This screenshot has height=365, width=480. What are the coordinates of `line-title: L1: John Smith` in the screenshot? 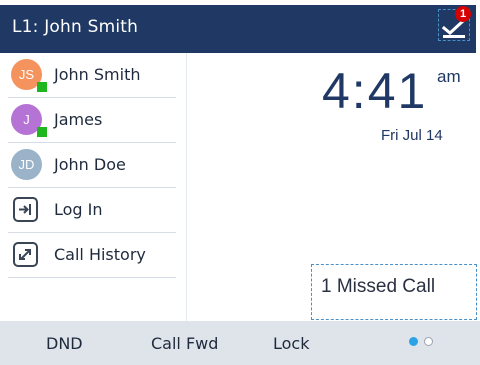 It's located at (75, 27).